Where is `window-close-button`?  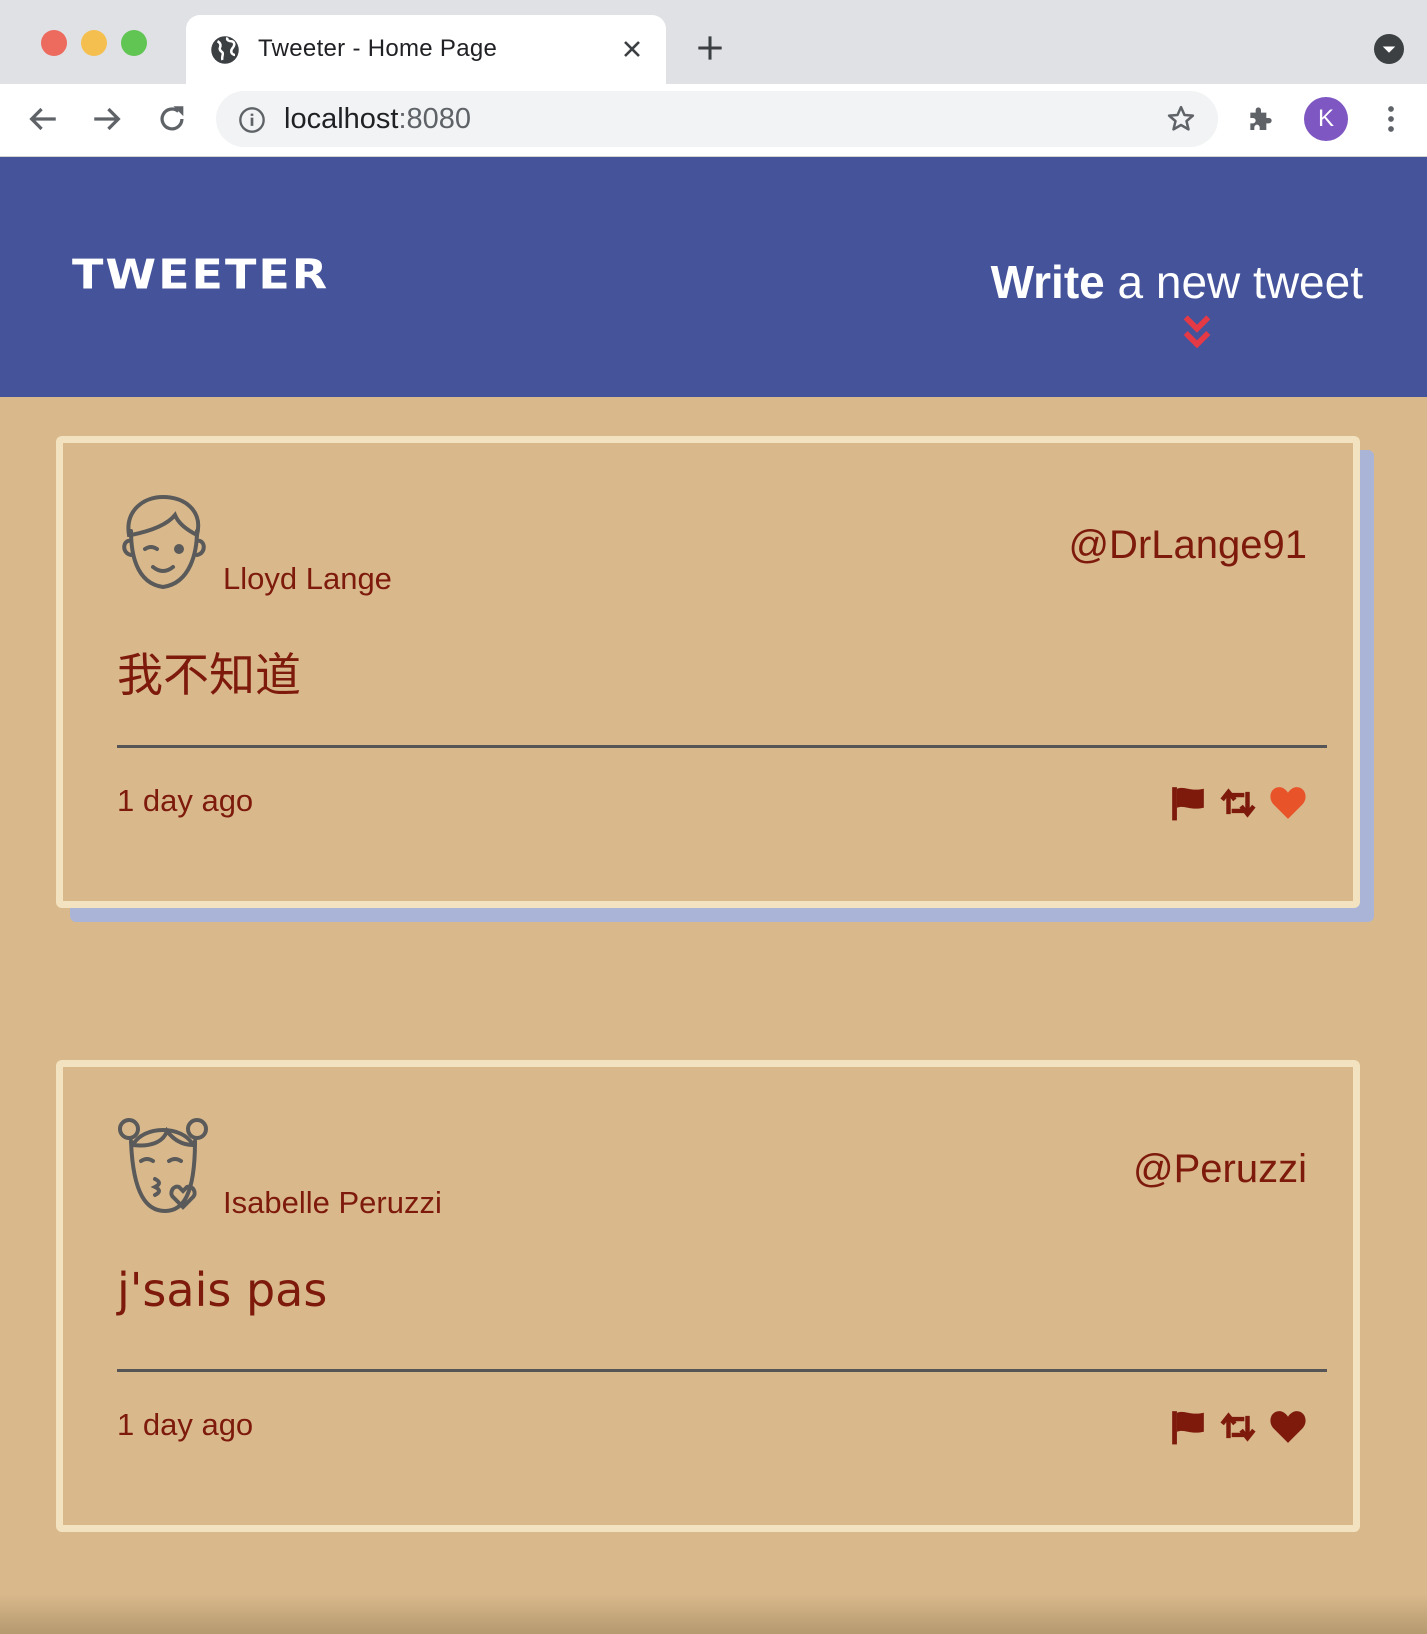 window-close-button is located at coordinates (54, 43).